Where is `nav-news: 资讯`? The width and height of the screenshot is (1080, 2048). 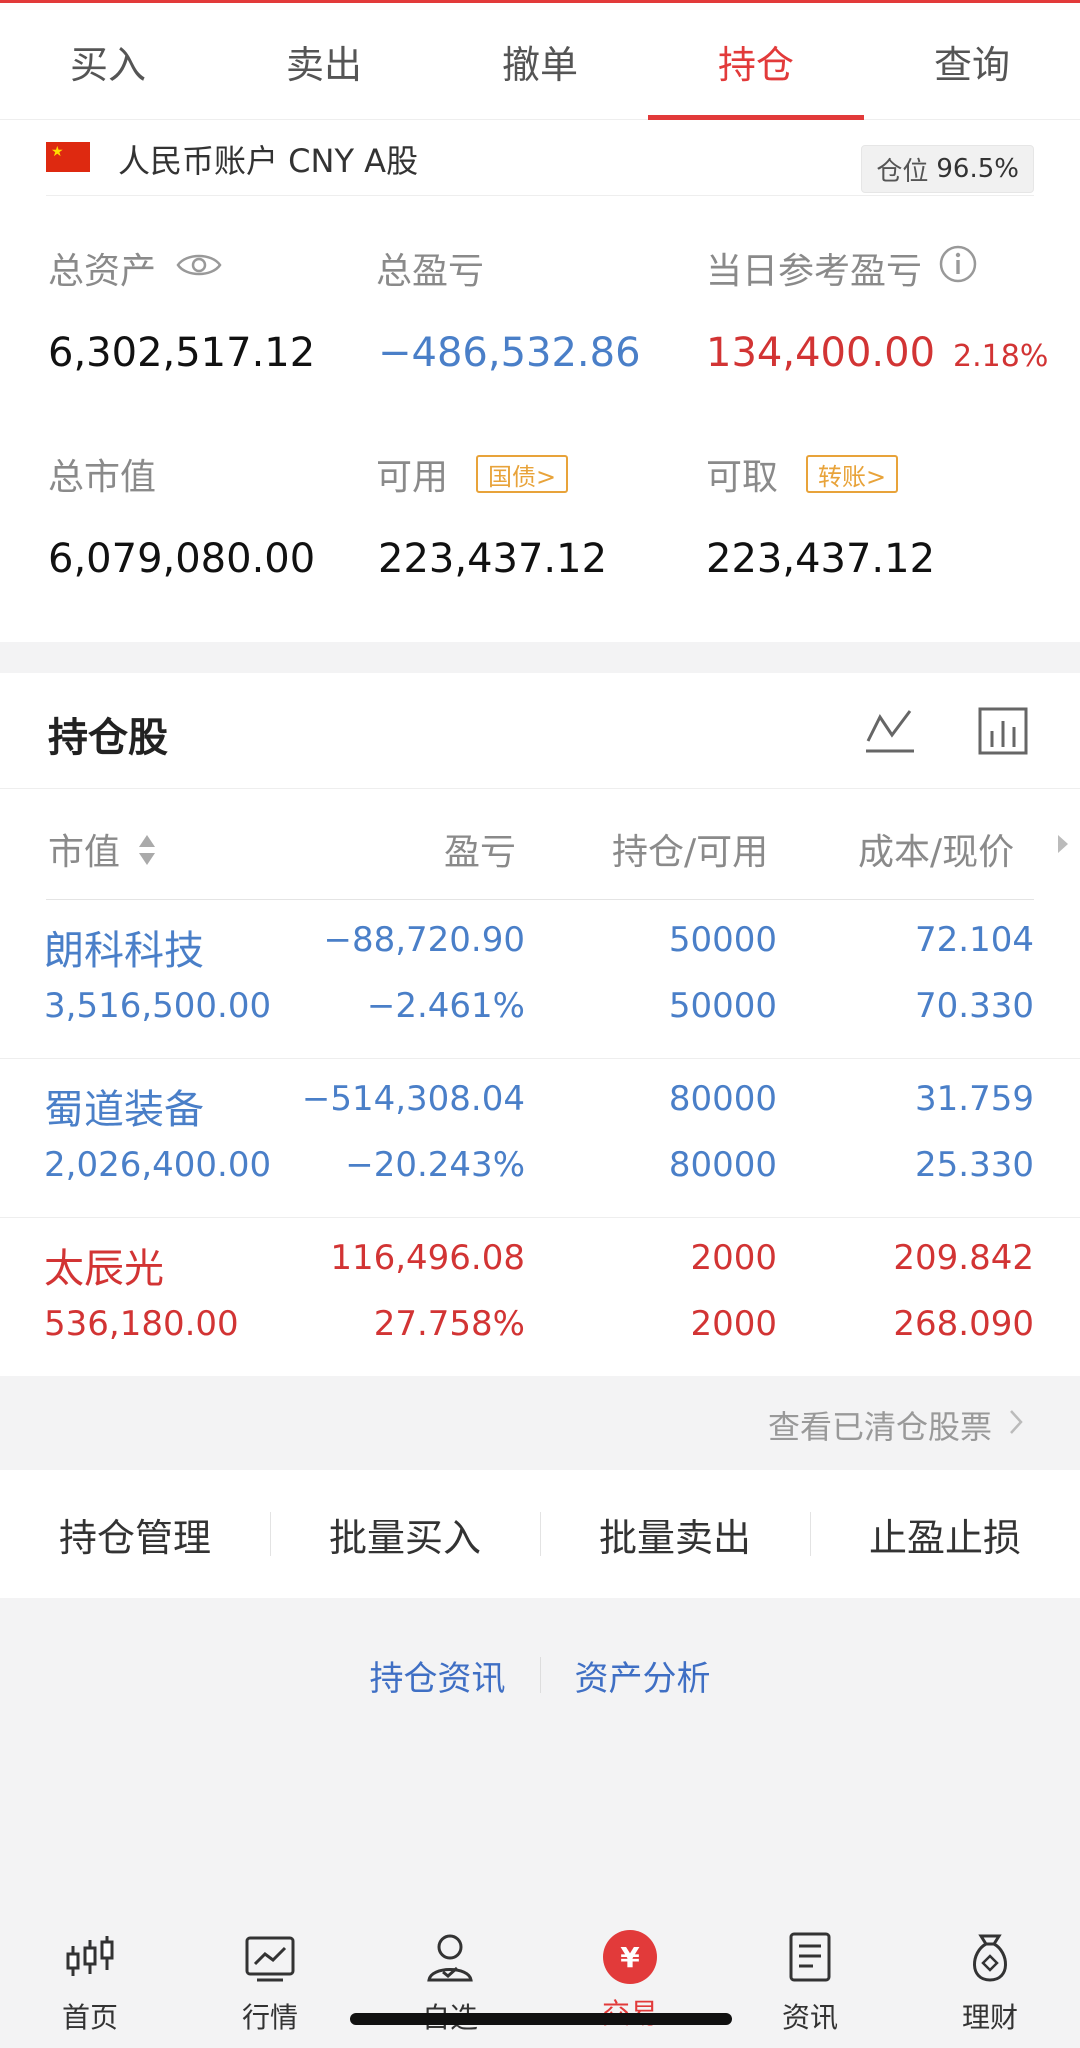 nav-news: 资讯 is located at coordinates (810, 1979).